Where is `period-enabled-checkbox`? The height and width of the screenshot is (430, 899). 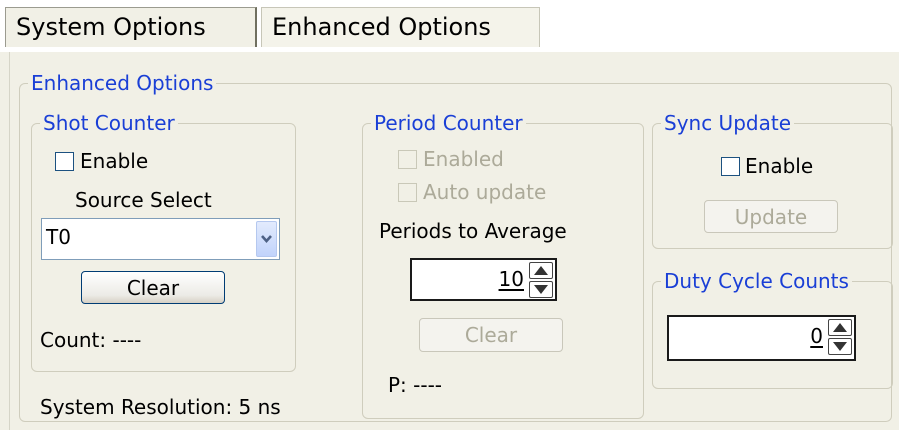
period-enabled-checkbox is located at coordinates (407, 159).